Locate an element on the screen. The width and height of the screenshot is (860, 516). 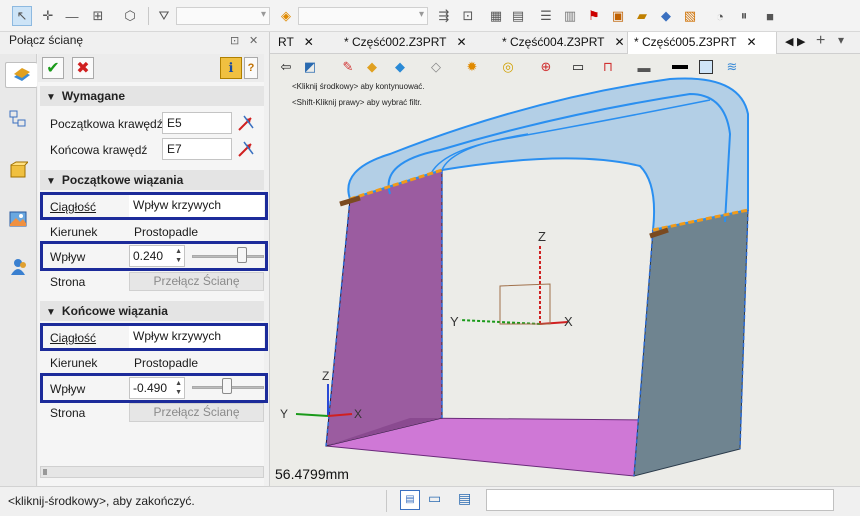
status-text: <kliknij-środkowy>, aby zakończyć. is located at coordinates (101, 501).